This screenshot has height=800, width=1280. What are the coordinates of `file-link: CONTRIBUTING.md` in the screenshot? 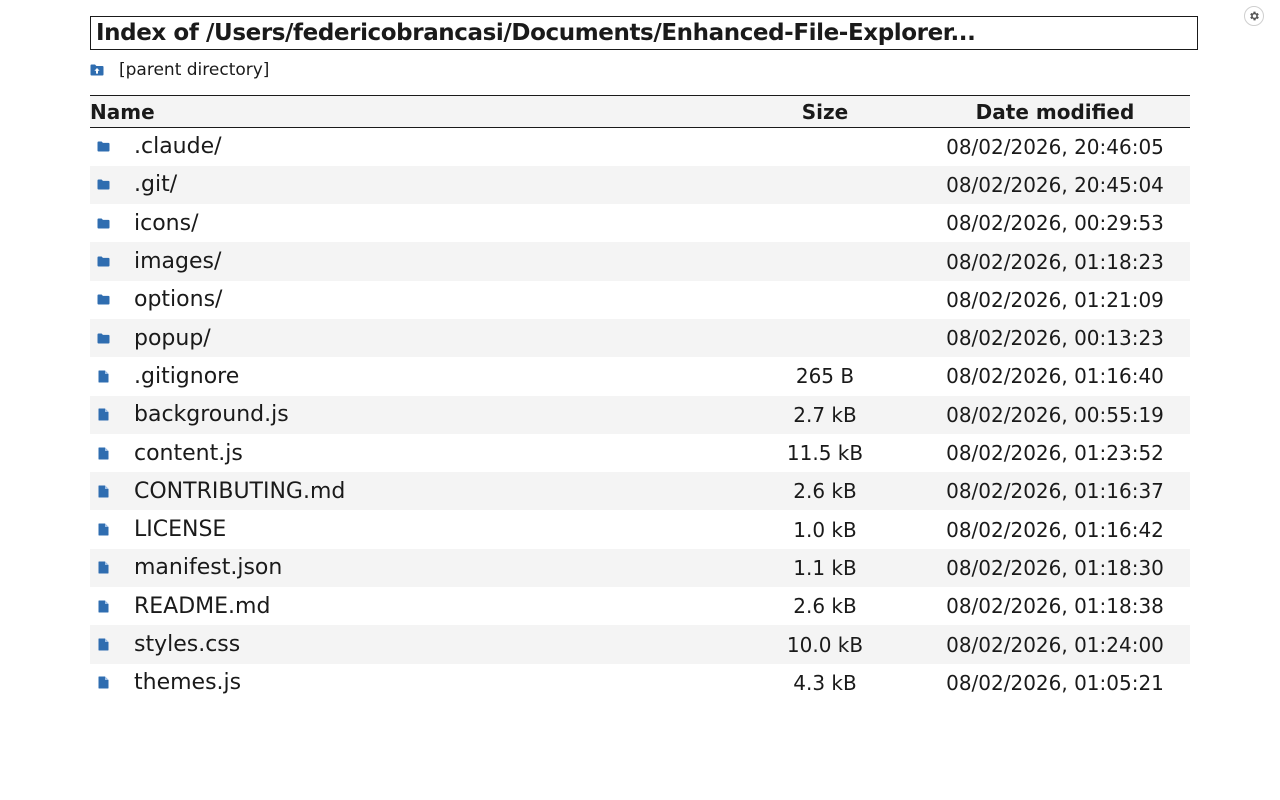 It's located at (239, 491).